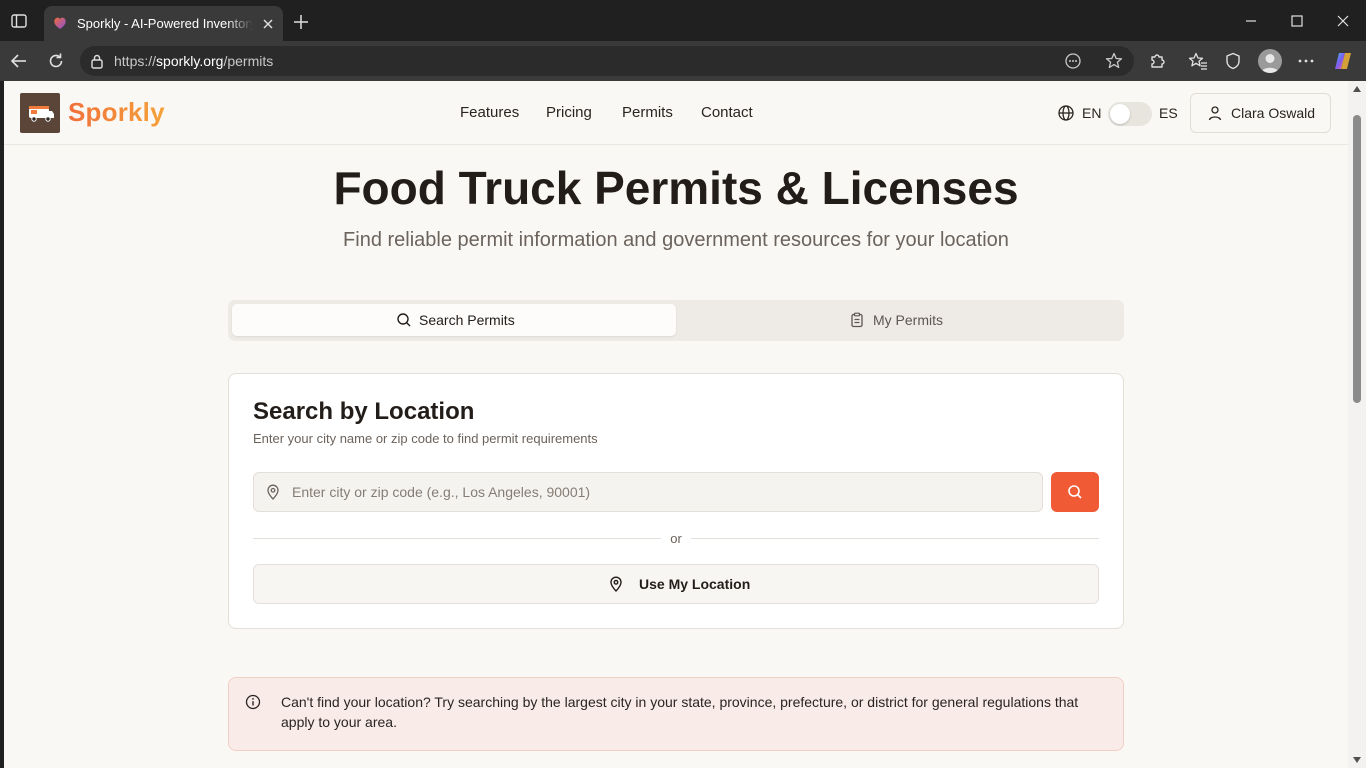 This screenshot has width=1366, height=768. I want to click on tab-my-permits: My Permits, so click(898, 320).